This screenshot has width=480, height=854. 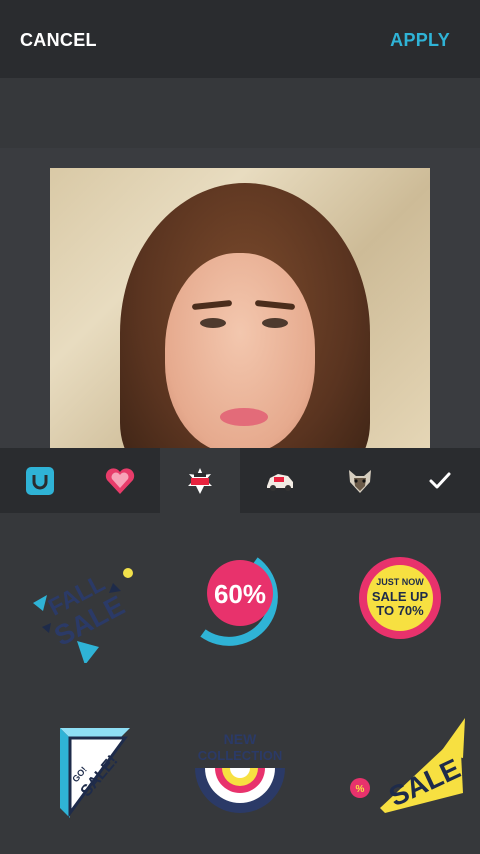 I want to click on tab-heart, so click(x=120, y=480).